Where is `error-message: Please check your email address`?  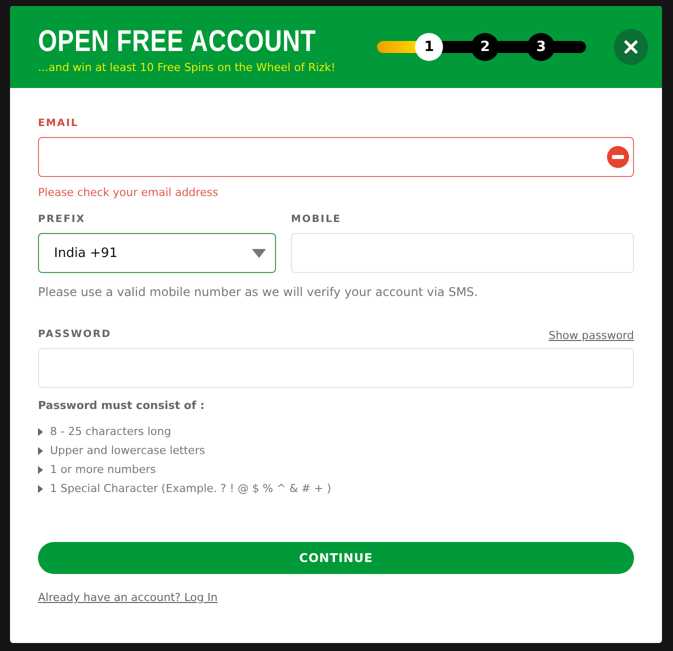
error-message: Please check your email address is located at coordinates (129, 192).